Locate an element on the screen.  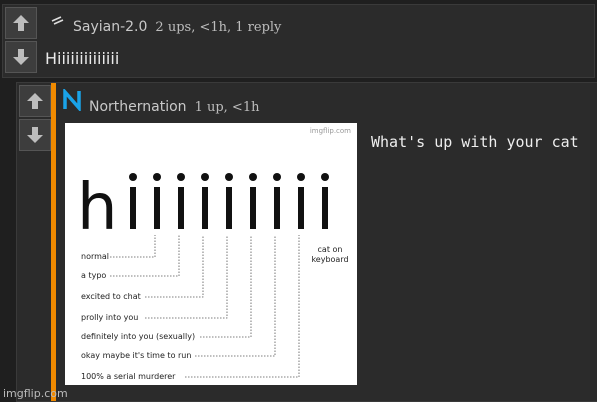
meme-big-h: h is located at coordinates (97, 208).